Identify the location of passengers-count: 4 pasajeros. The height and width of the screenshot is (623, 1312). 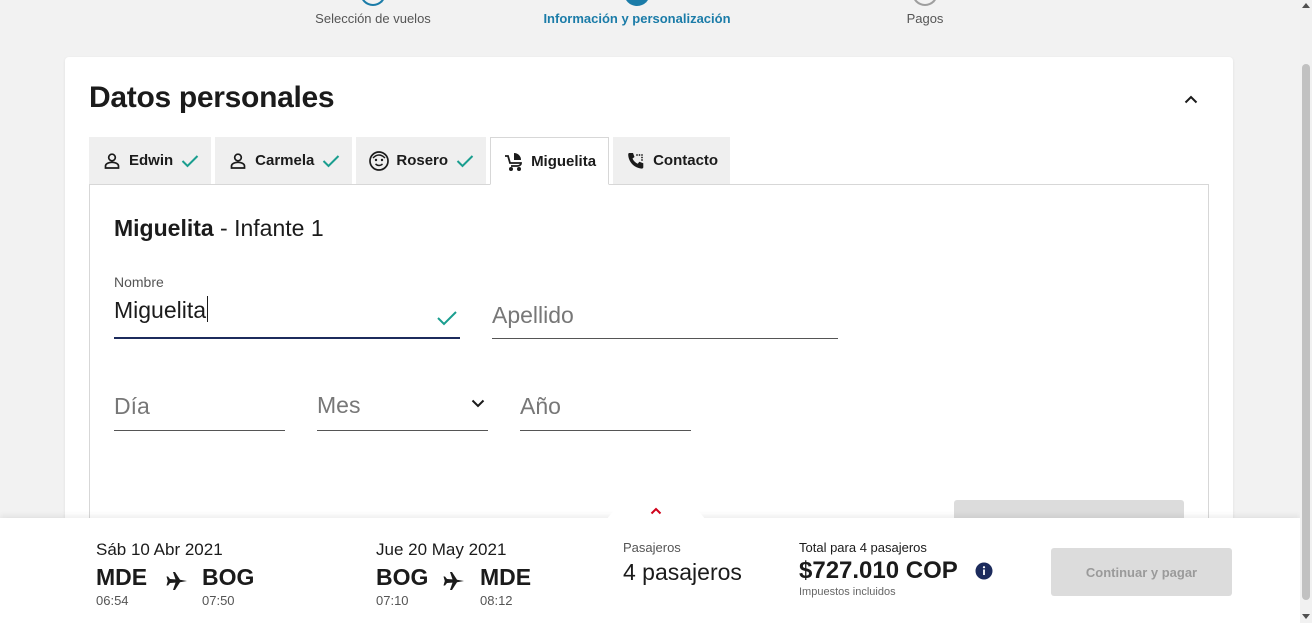
(682, 572).